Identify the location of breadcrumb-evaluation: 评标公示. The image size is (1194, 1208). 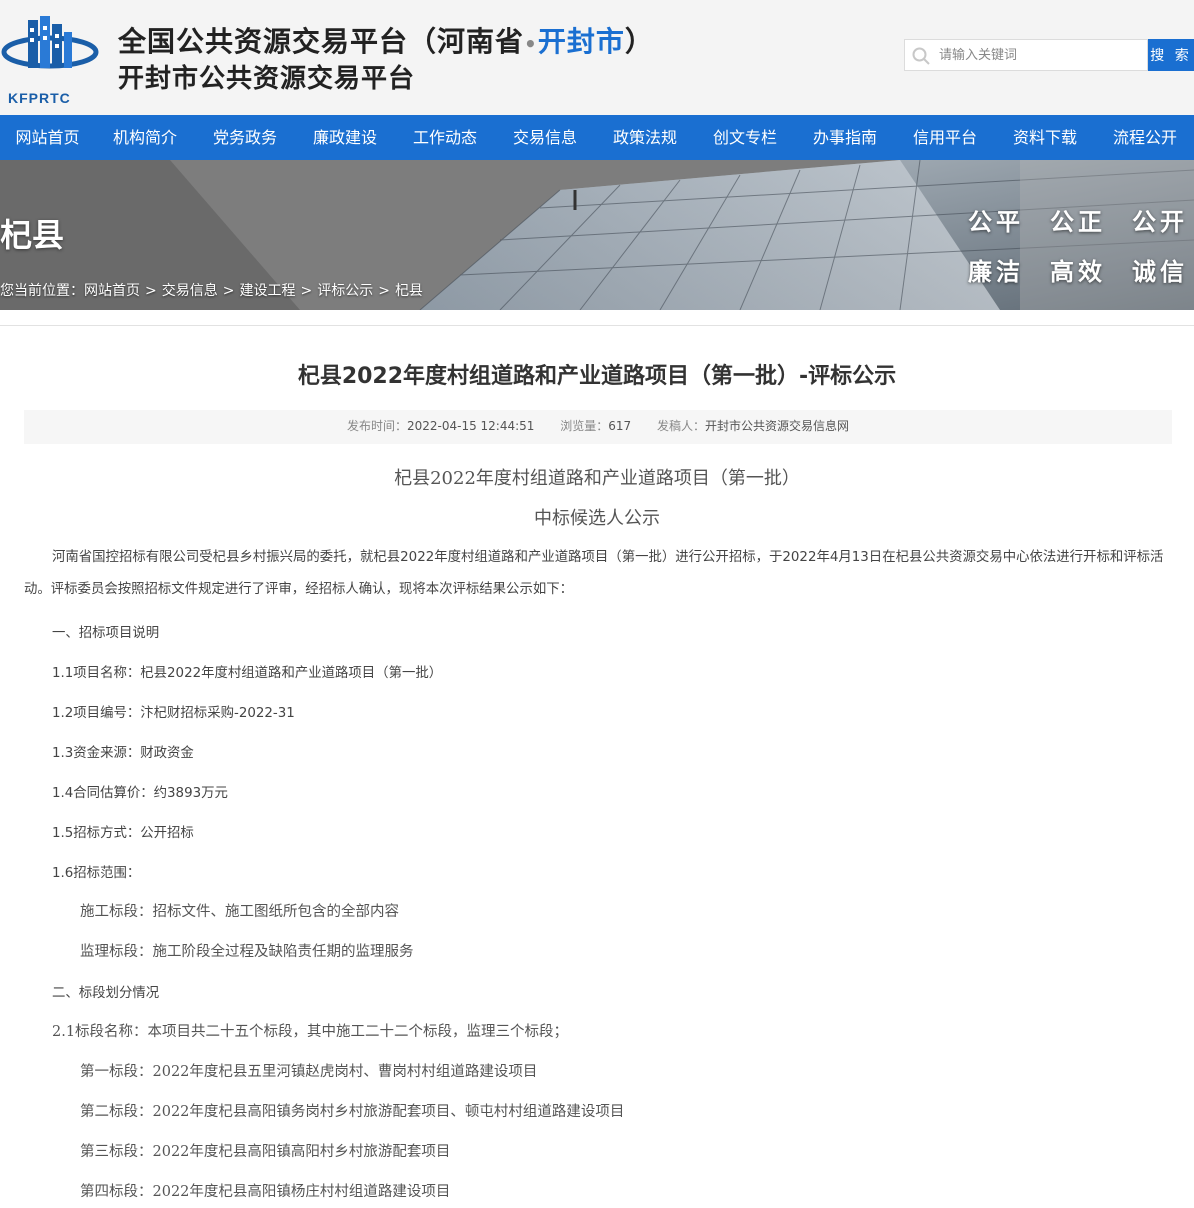
(345, 291).